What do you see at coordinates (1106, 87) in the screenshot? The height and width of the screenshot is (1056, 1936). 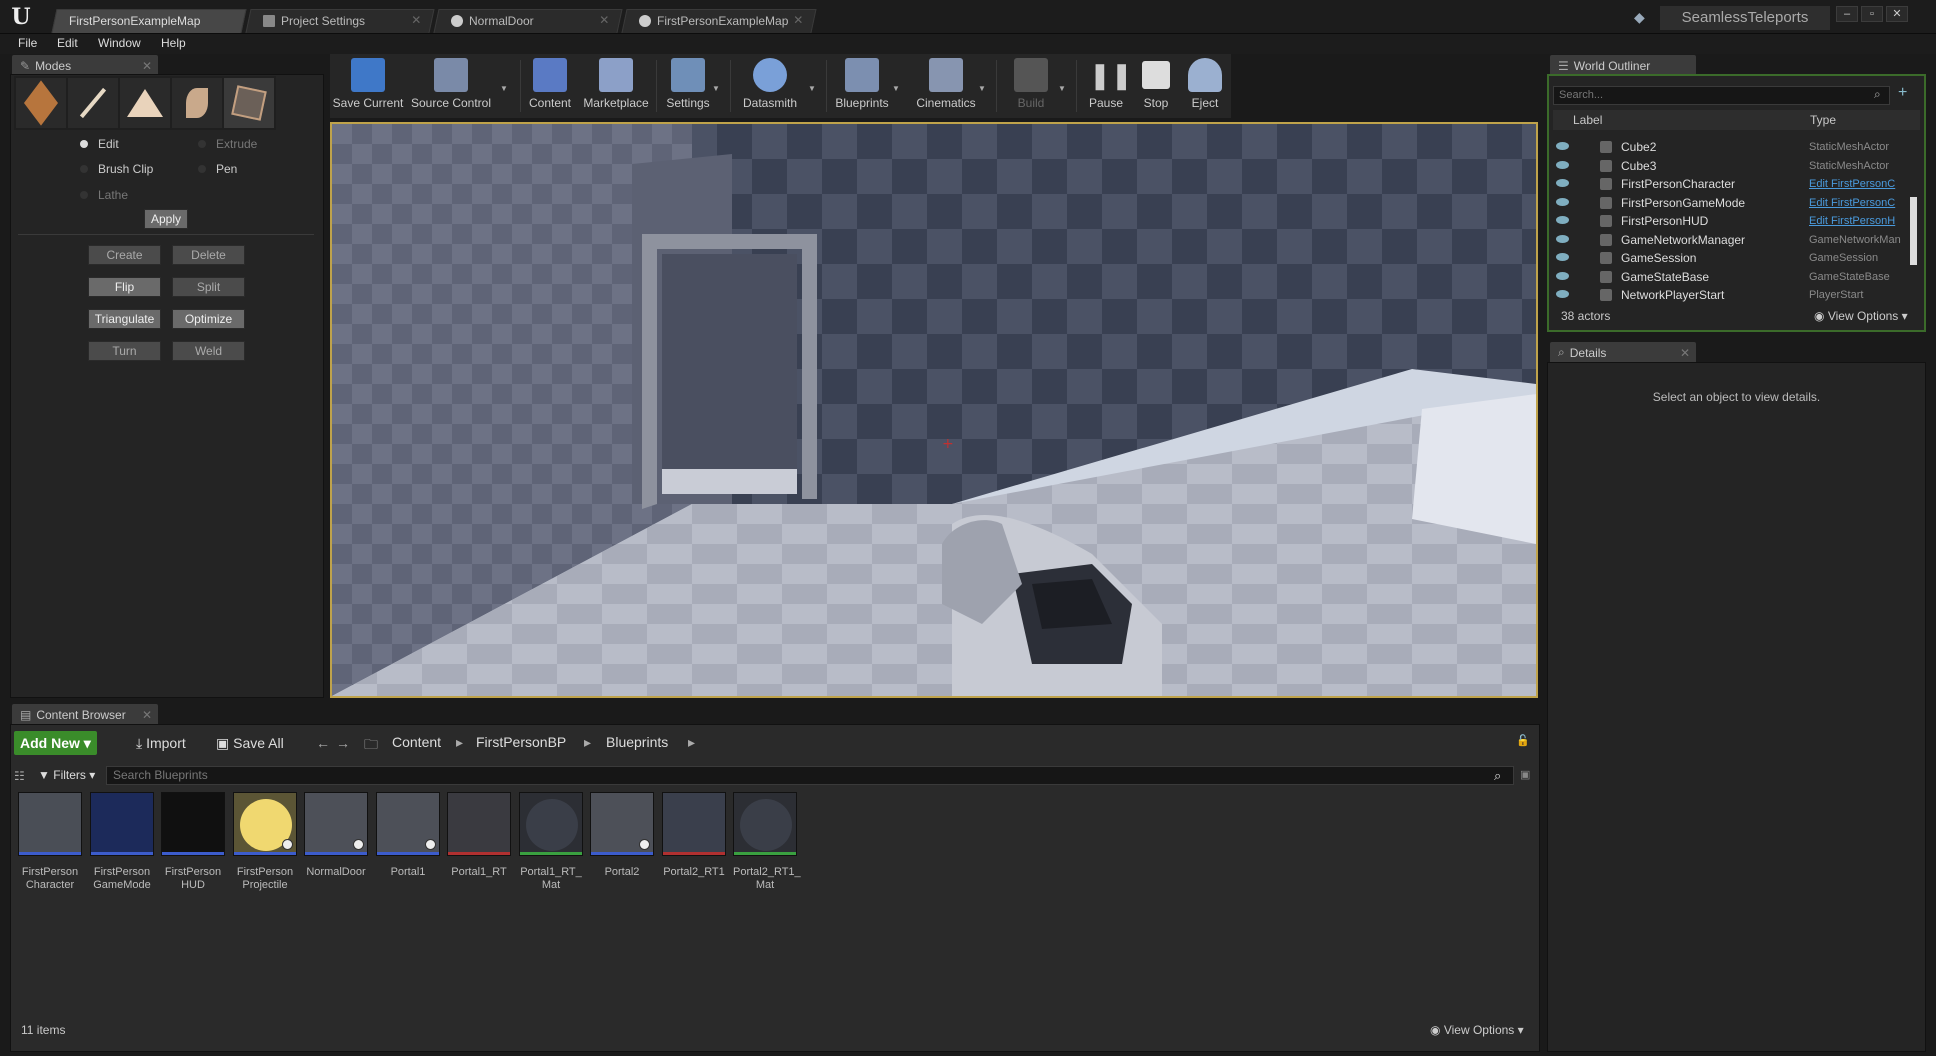 I see `pause-button: ❚❚ Pause` at bounding box center [1106, 87].